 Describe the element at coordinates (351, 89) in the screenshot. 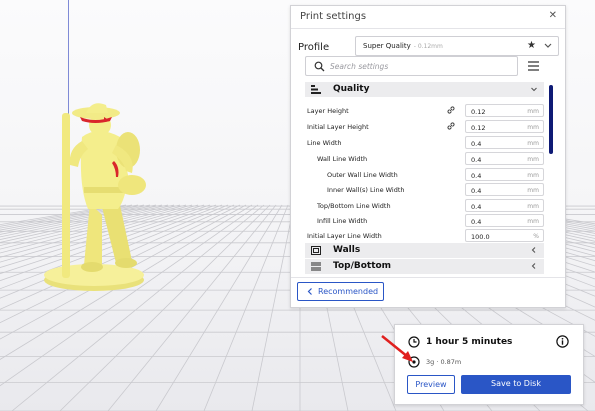

I see `category-label: Quality` at that location.